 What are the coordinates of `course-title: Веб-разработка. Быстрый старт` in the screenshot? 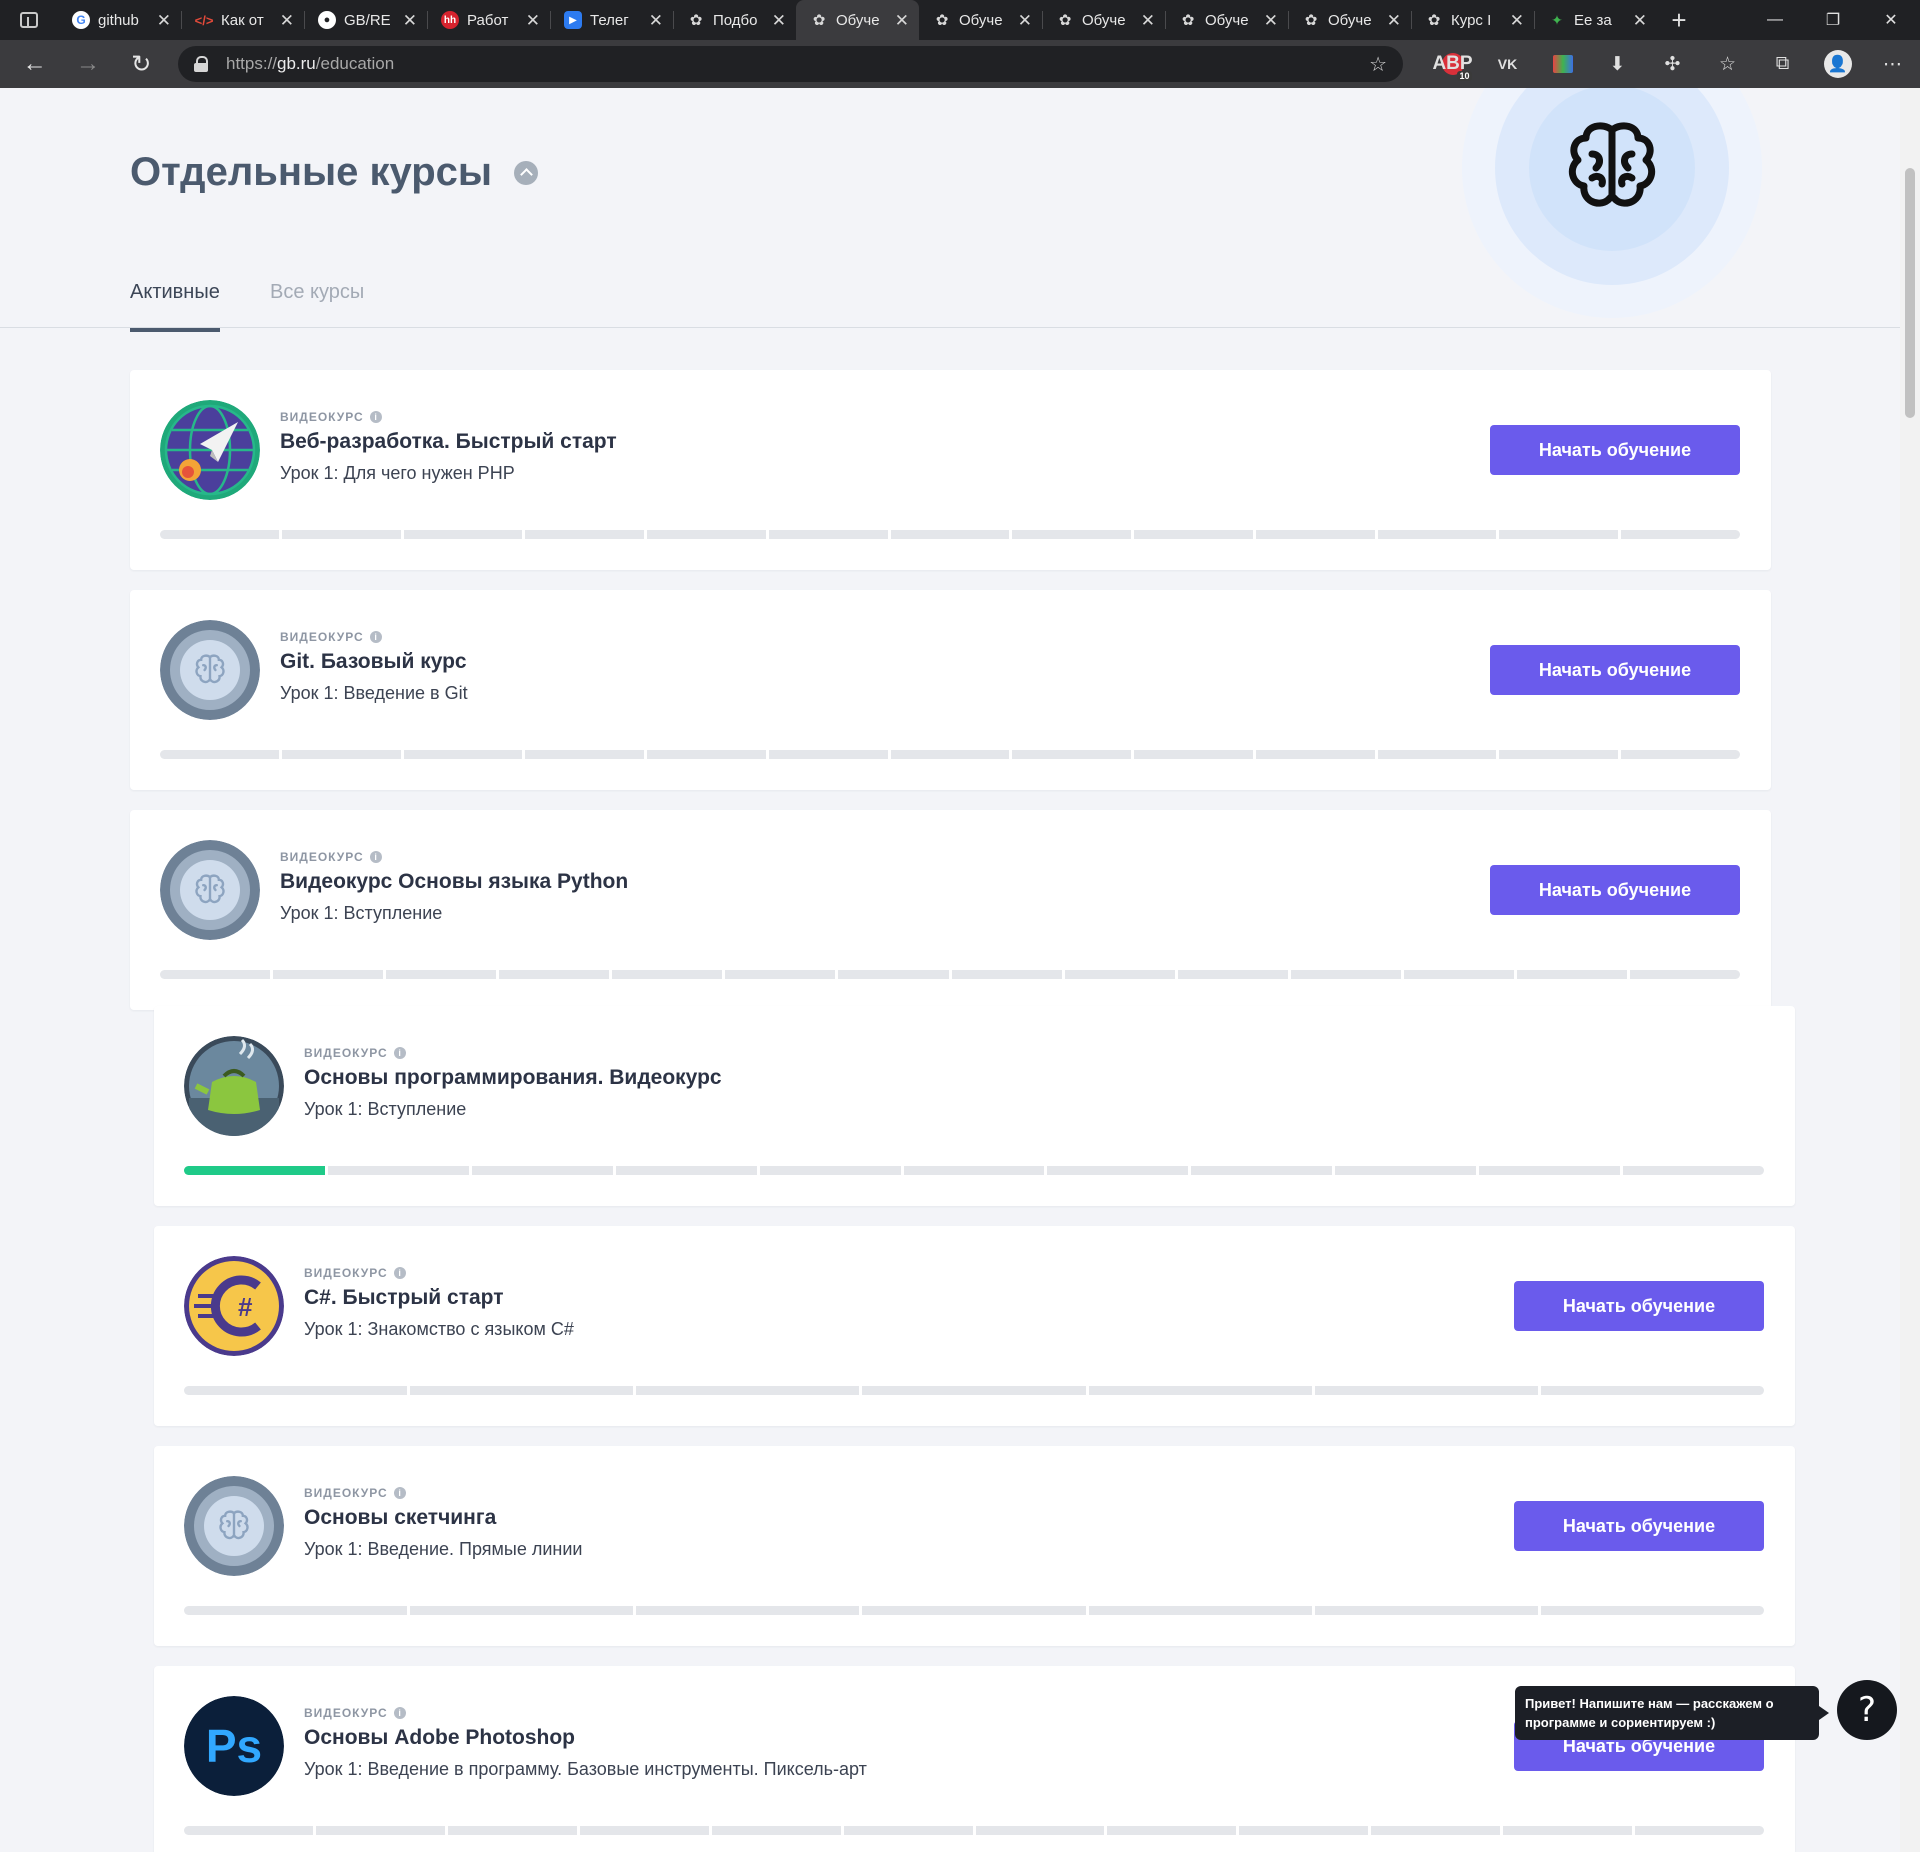 It's located at (448, 442).